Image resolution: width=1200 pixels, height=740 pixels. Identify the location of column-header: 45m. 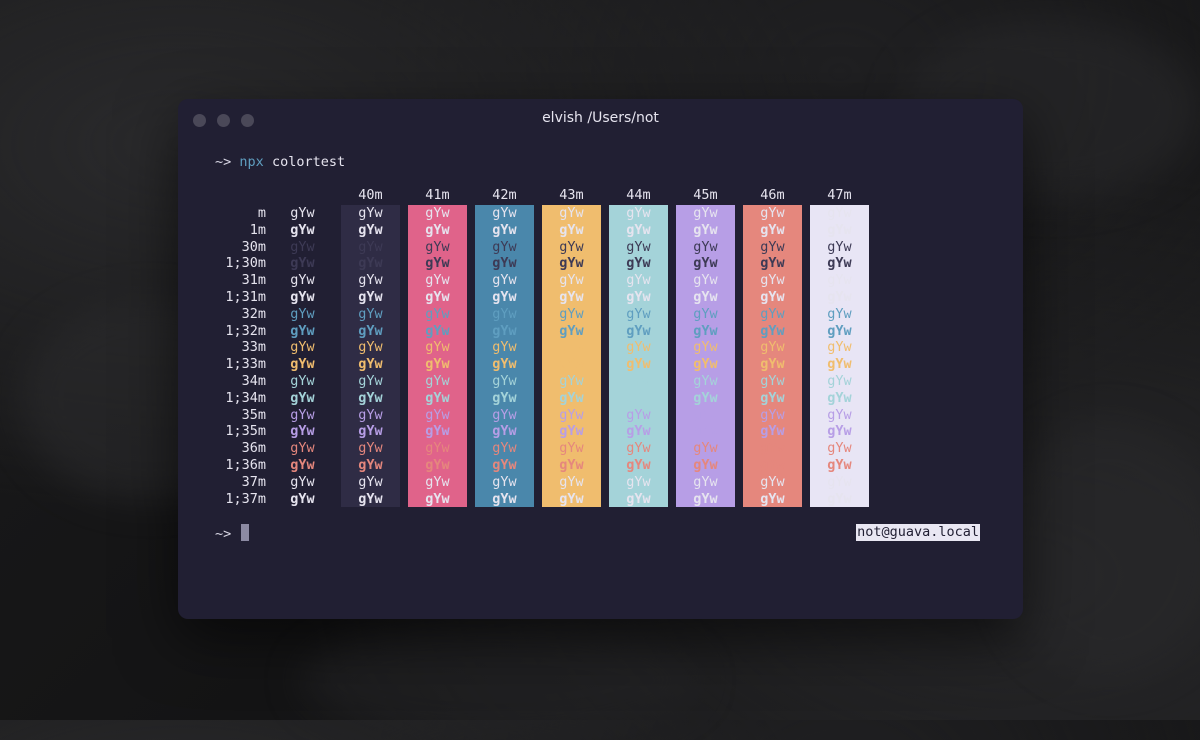
(705, 195).